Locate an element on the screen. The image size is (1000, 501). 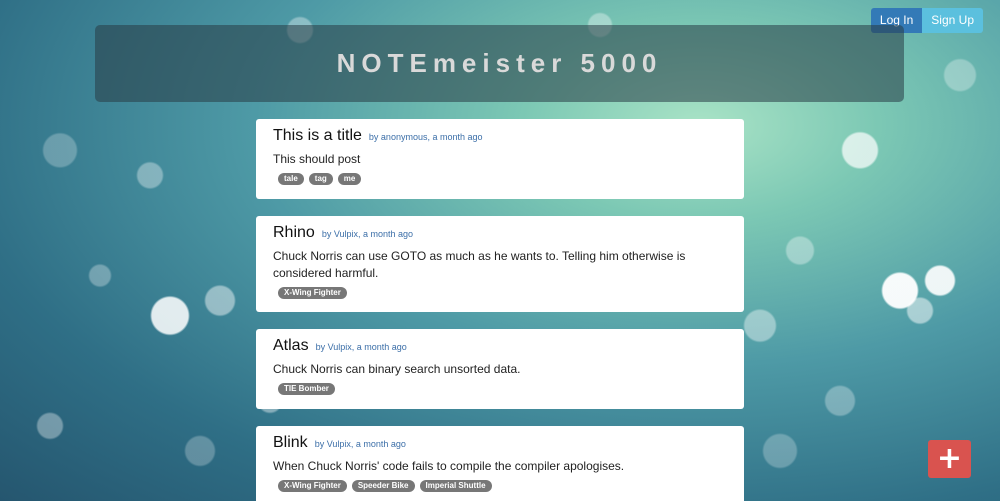
plus-icon: + is located at coordinates (949, 458).